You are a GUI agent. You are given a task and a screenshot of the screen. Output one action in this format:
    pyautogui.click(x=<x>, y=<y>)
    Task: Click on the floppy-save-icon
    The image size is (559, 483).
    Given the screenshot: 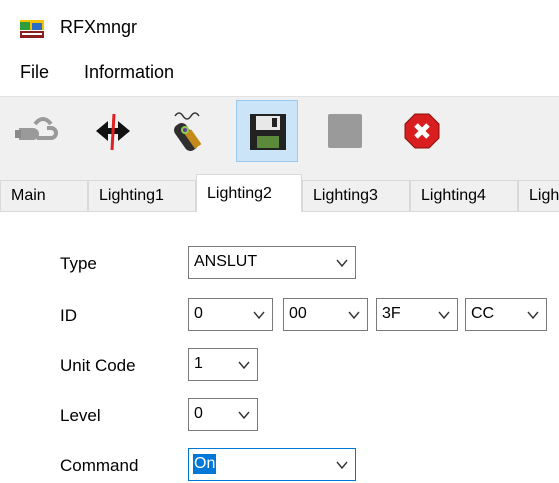 What is the action you would take?
    pyautogui.click(x=268, y=132)
    